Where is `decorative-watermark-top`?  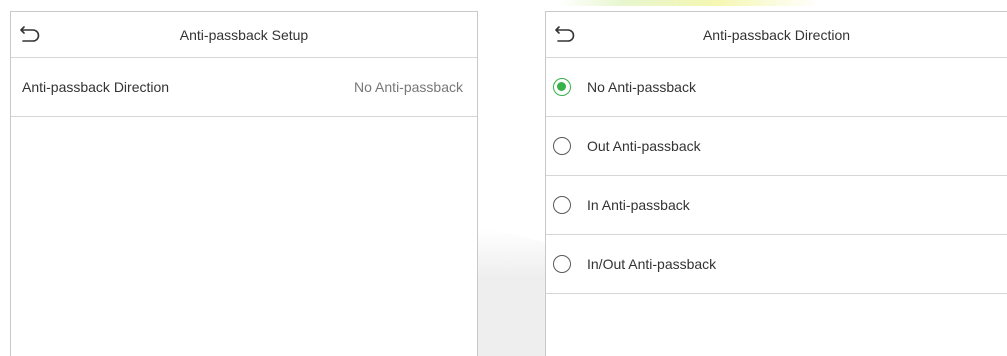
decorative-watermark-top is located at coordinates (690, 3).